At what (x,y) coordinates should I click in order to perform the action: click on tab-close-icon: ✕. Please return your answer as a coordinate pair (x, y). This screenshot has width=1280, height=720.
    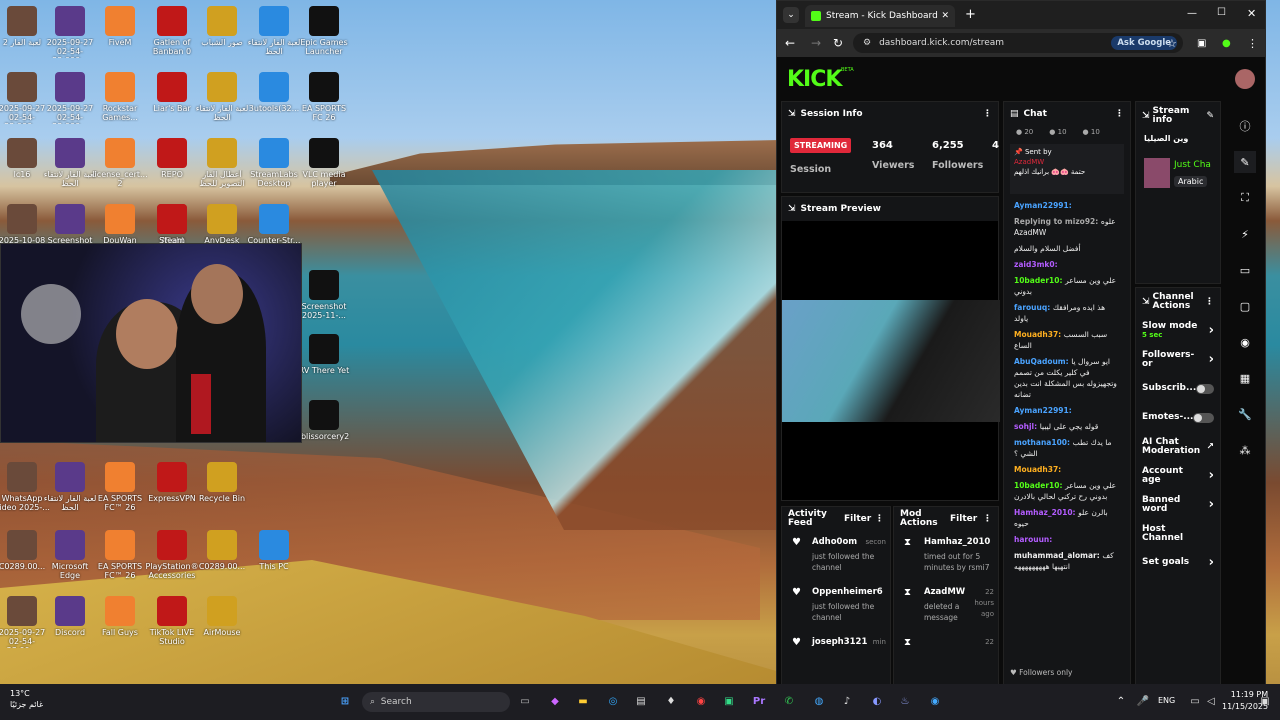
    Looking at the image, I should click on (945, 16).